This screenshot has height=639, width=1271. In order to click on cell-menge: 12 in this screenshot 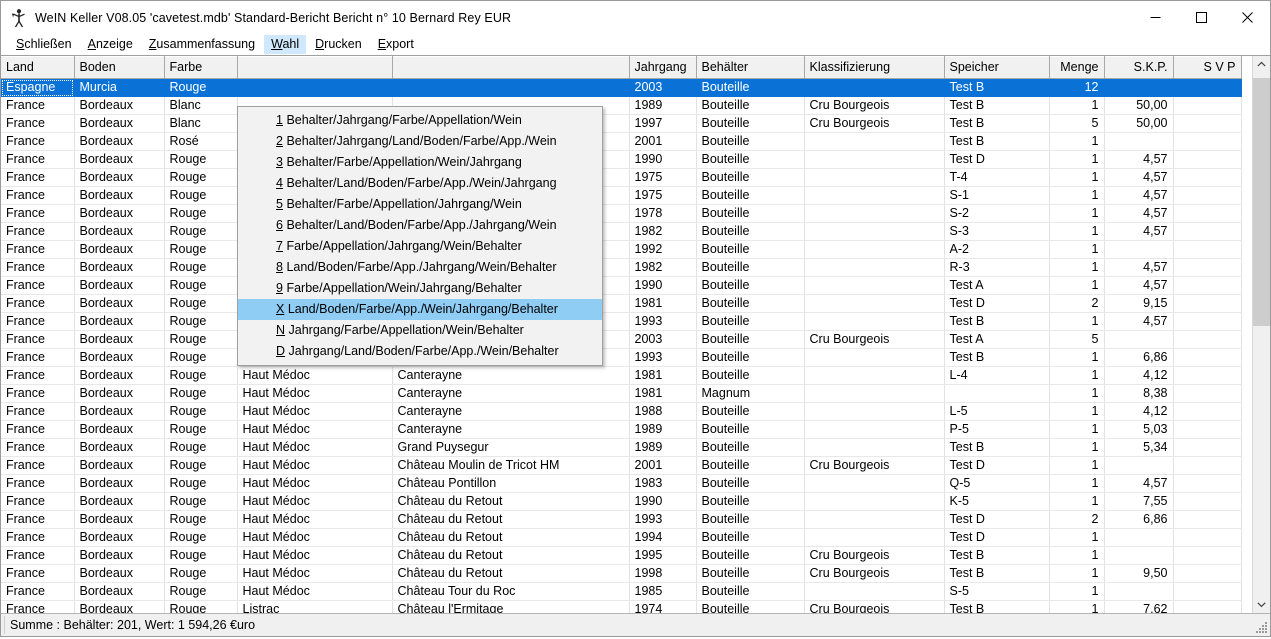, I will do `click(1077, 87)`.